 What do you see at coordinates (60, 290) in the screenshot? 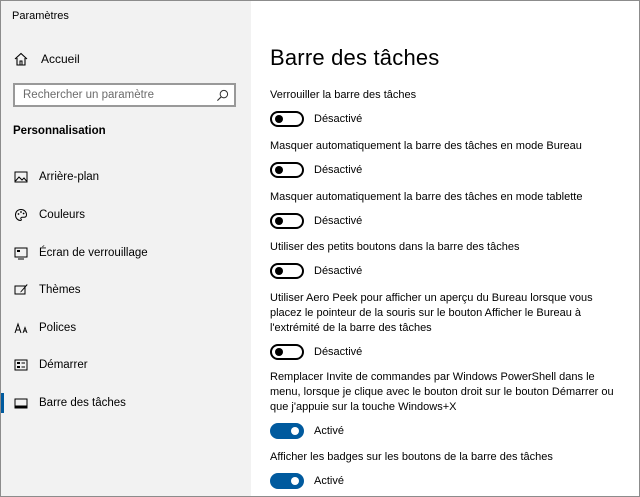
I see `sidebar-item-label: Thèmes` at bounding box center [60, 290].